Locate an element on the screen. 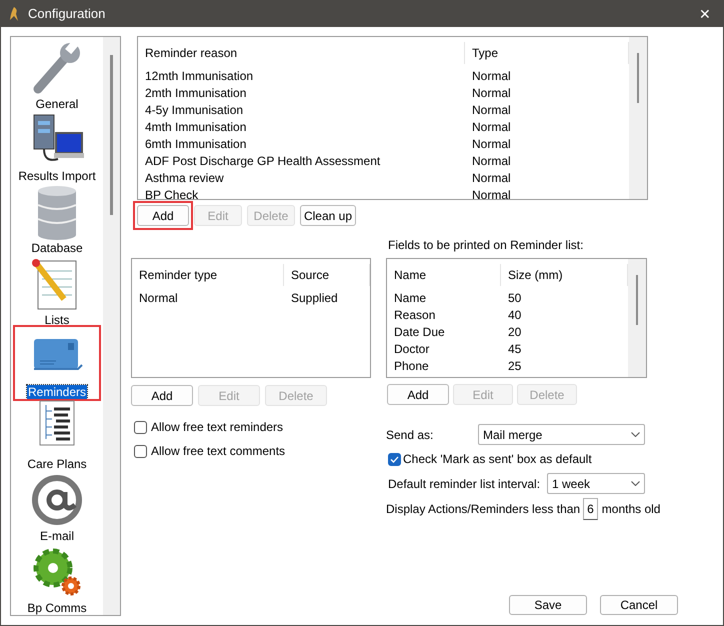  sidebar-item: E-mail is located at coordinates (57, 507).